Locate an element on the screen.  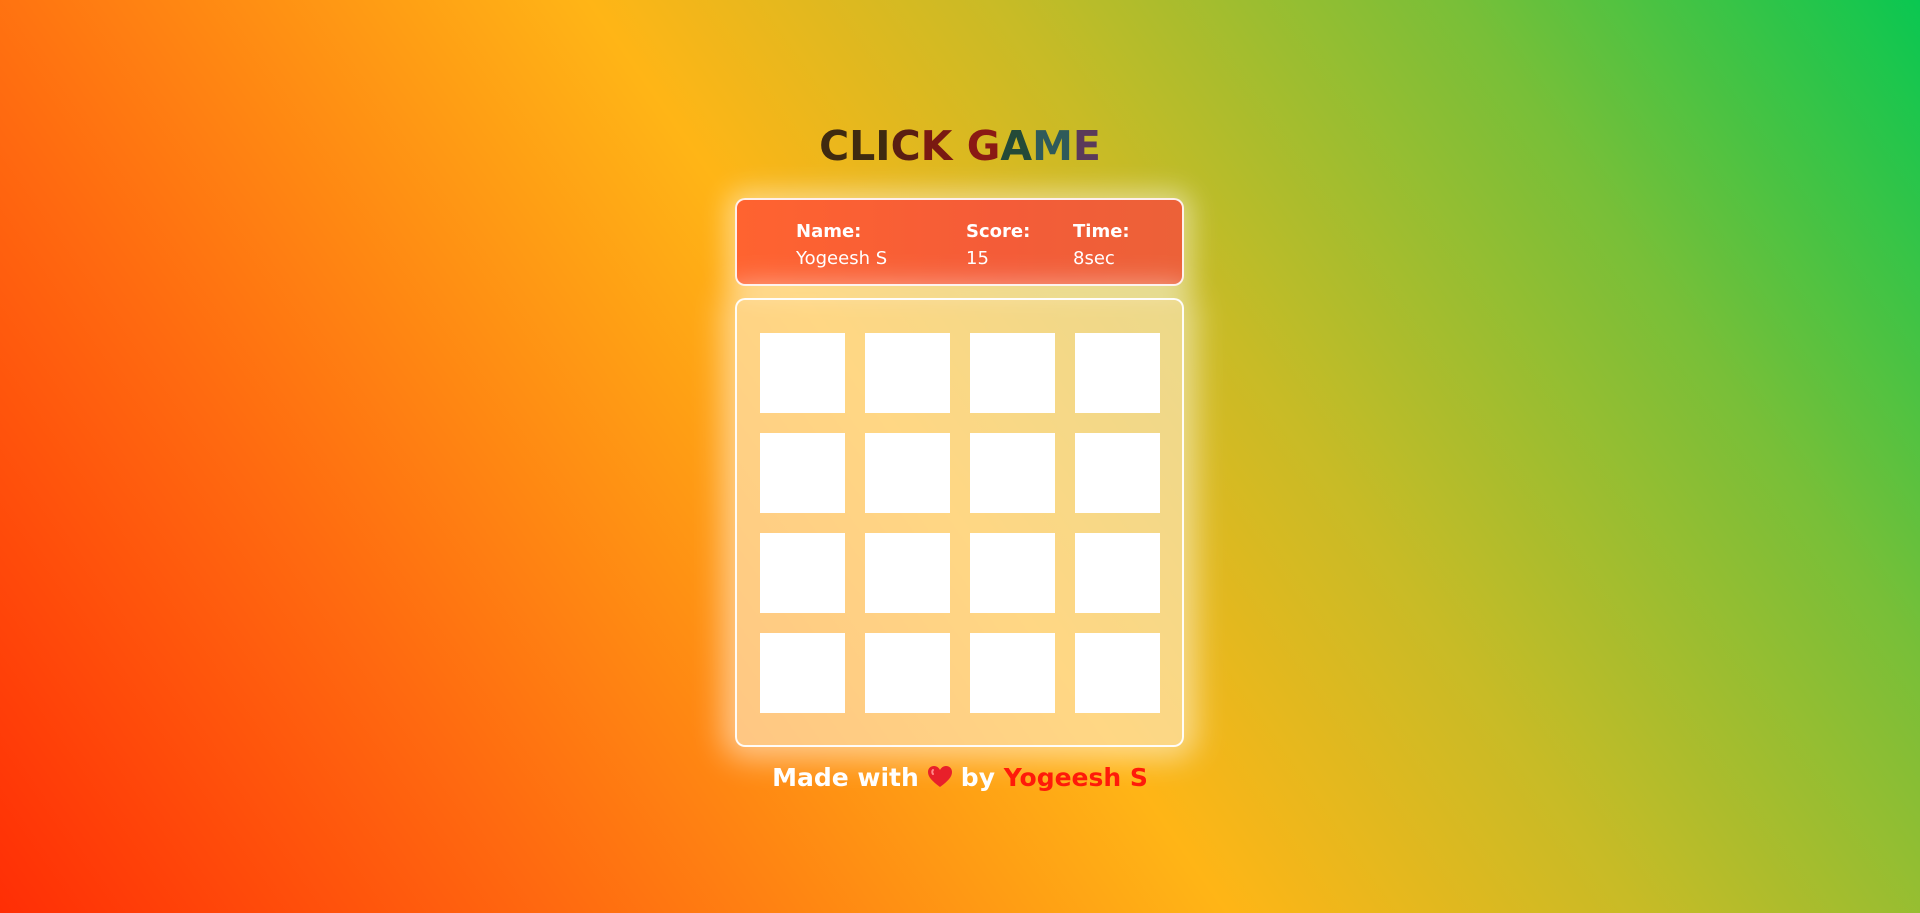
title-letter: M is located at coordinates (1052, 146).